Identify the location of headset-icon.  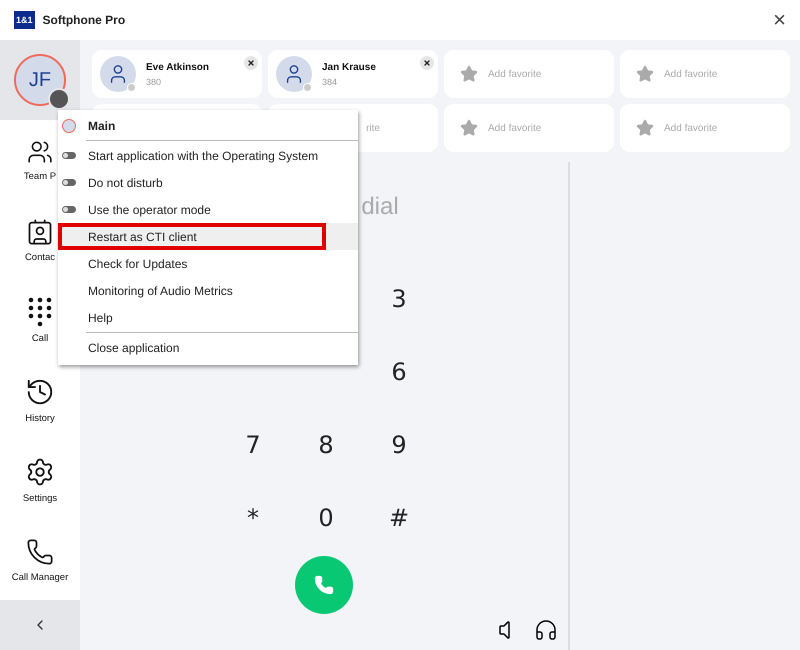
(546, 630).